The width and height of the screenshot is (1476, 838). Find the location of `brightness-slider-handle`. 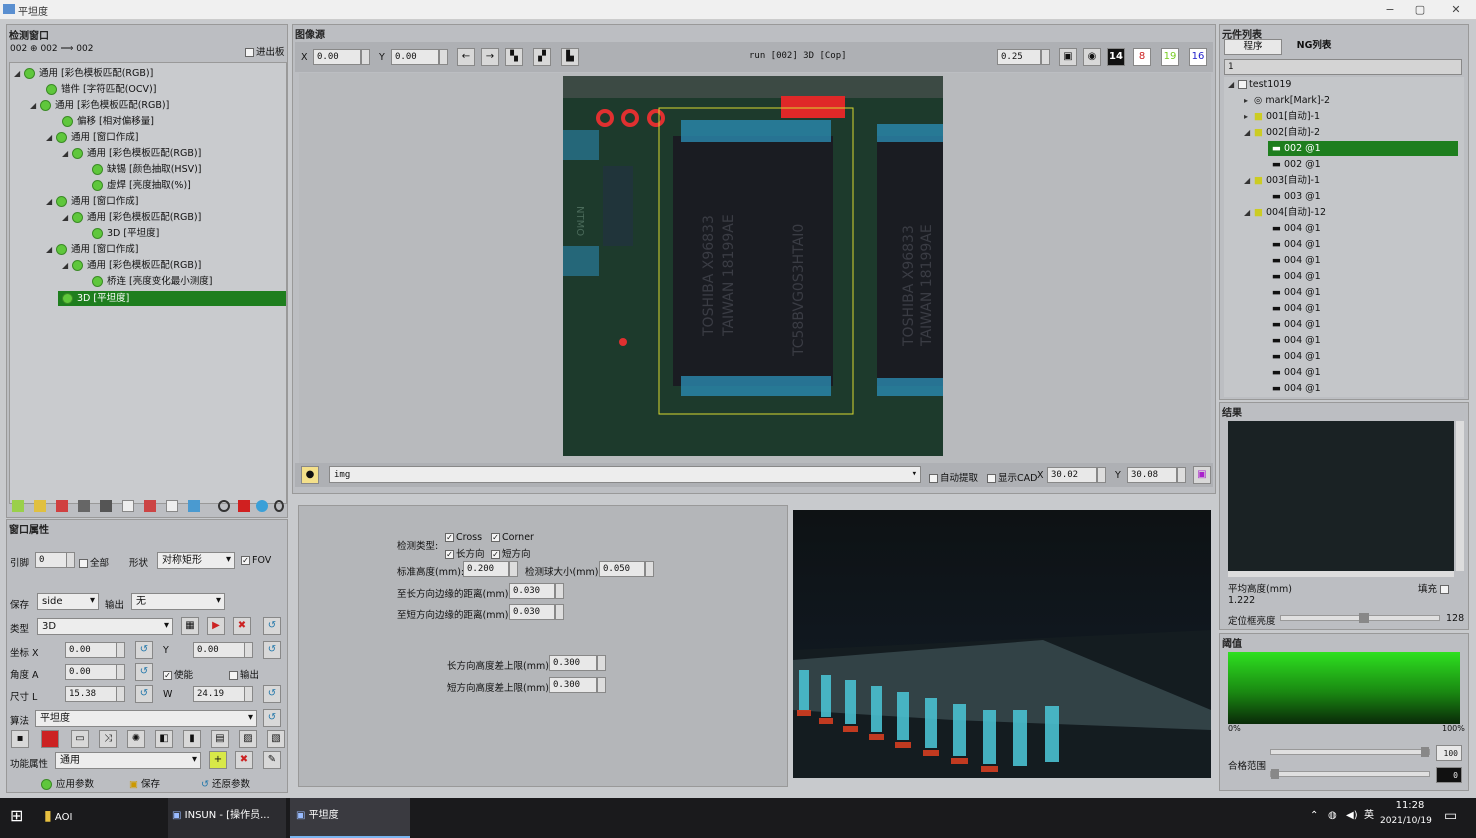

brightness-slider-handle is located at coordinates (1364, 618).